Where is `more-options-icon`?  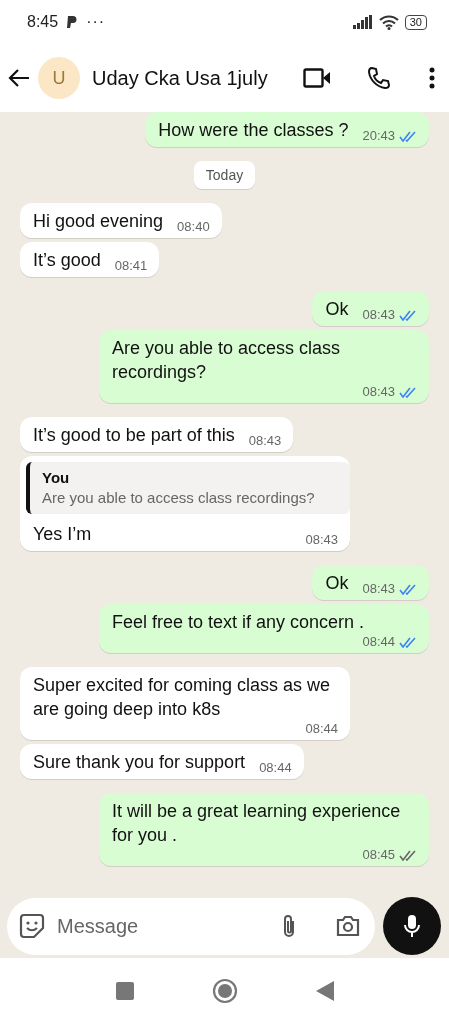 more-options-icon is located at coordinates (432, 78).